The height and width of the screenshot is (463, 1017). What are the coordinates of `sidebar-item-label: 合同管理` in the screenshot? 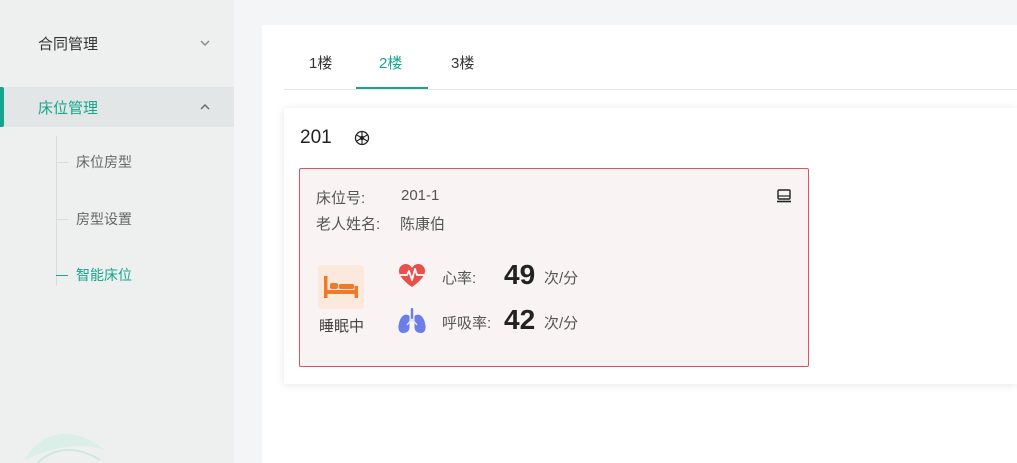 It's located at (68, 44).